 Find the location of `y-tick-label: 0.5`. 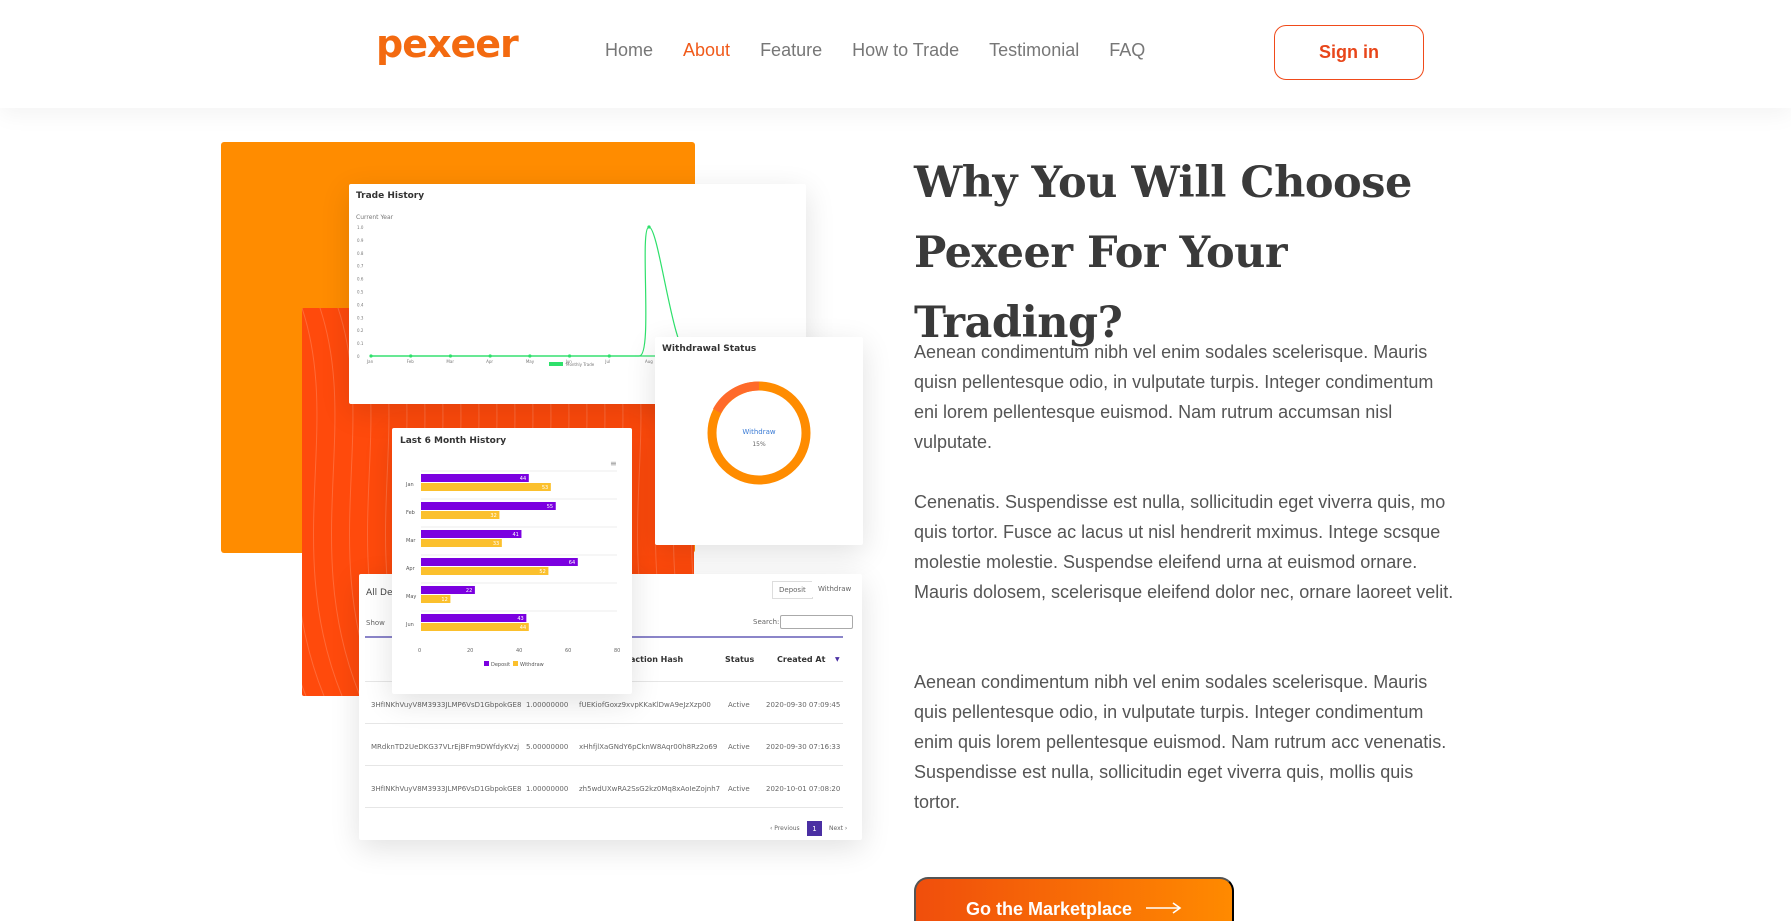

y-tick-label: 0.5 is located at coordinates (360, 292).